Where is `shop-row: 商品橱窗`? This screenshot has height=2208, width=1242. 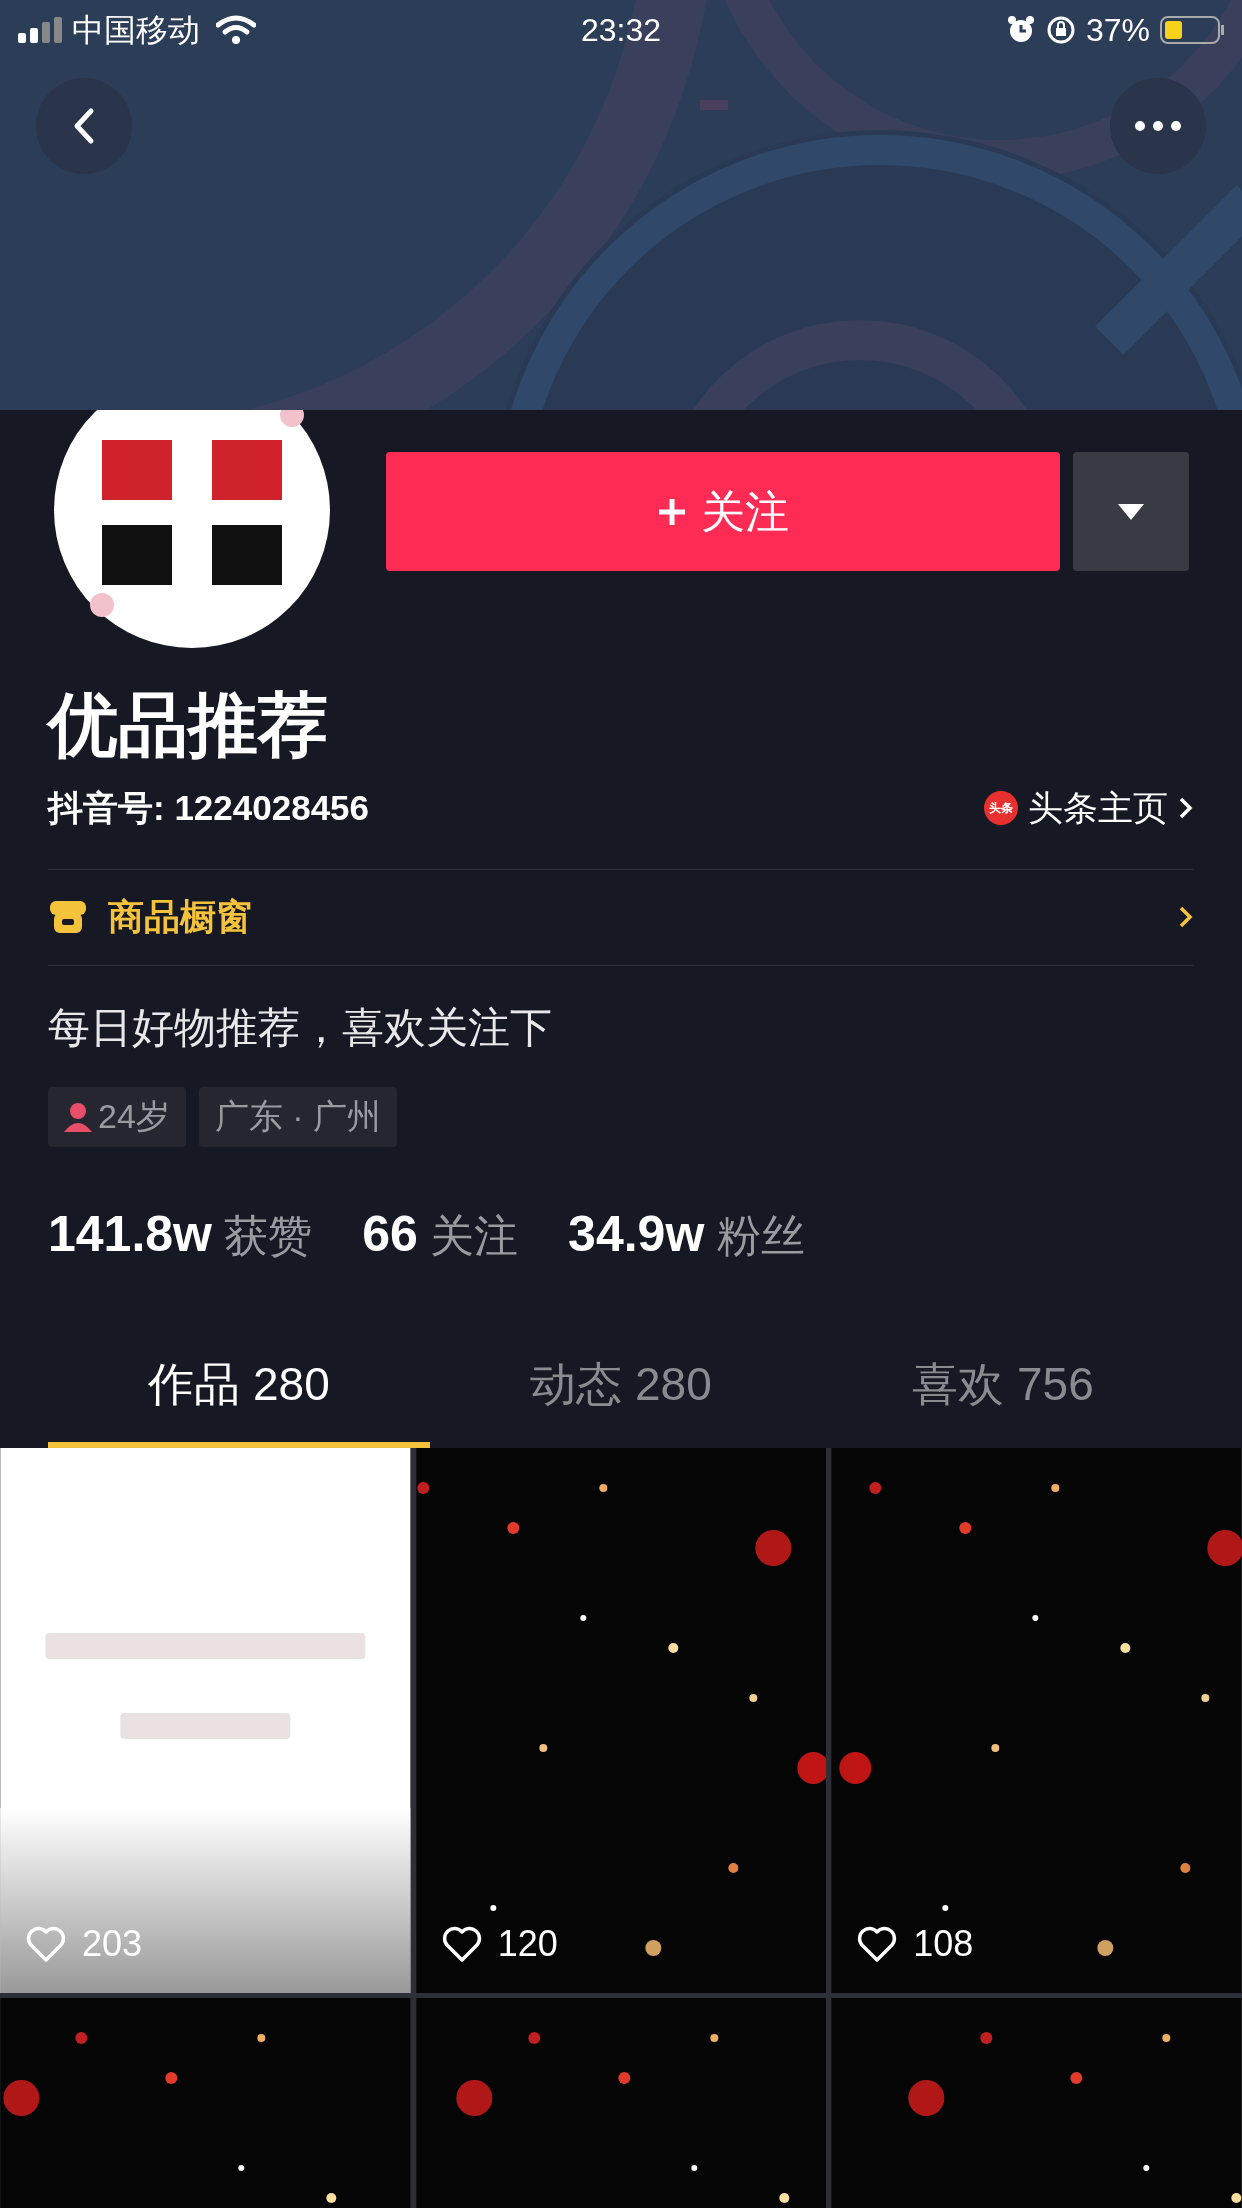
shop-row: 商品橱窗 is located at coordinates (621, 917).